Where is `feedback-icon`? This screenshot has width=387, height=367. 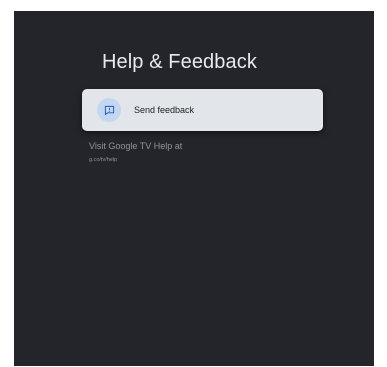 feedback-icon is located at coordinates (109, 110).